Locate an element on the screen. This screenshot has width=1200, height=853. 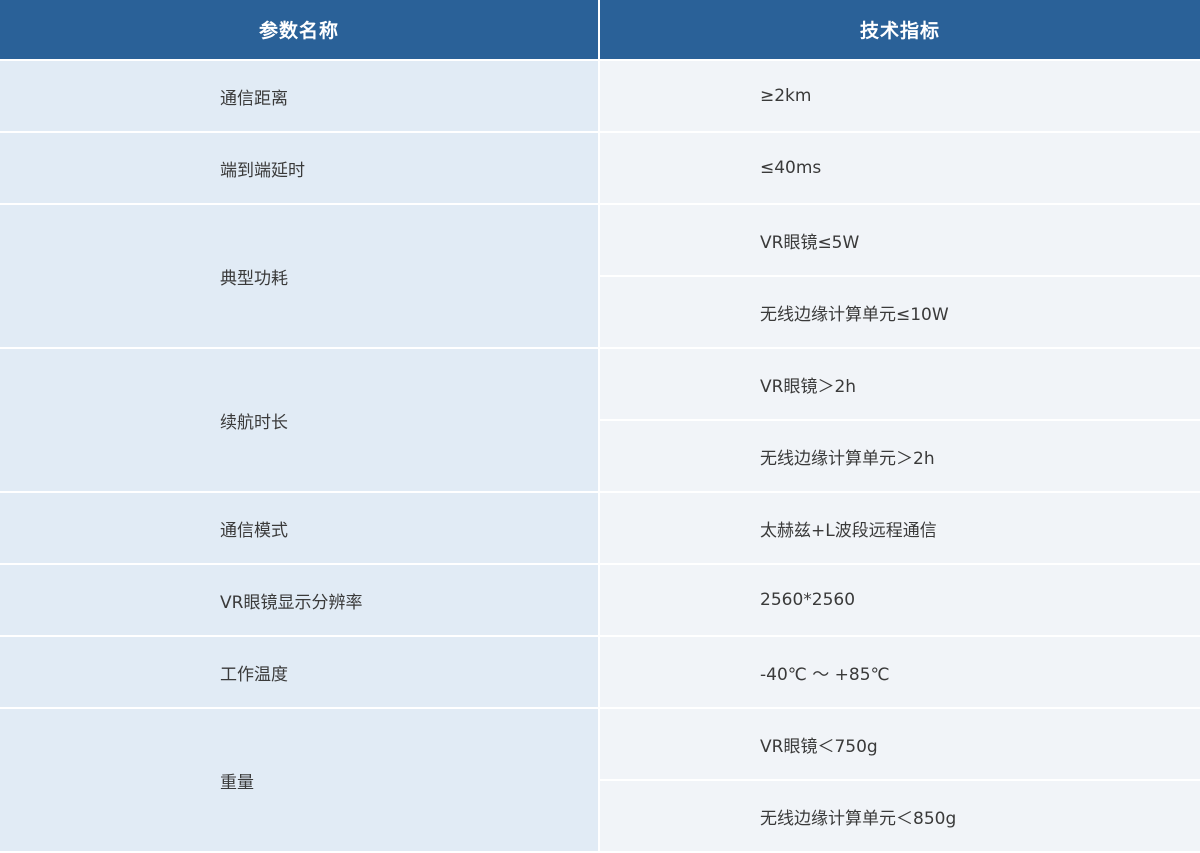
param-name-cell: 工作温度 is located at coordinates (299, 672).